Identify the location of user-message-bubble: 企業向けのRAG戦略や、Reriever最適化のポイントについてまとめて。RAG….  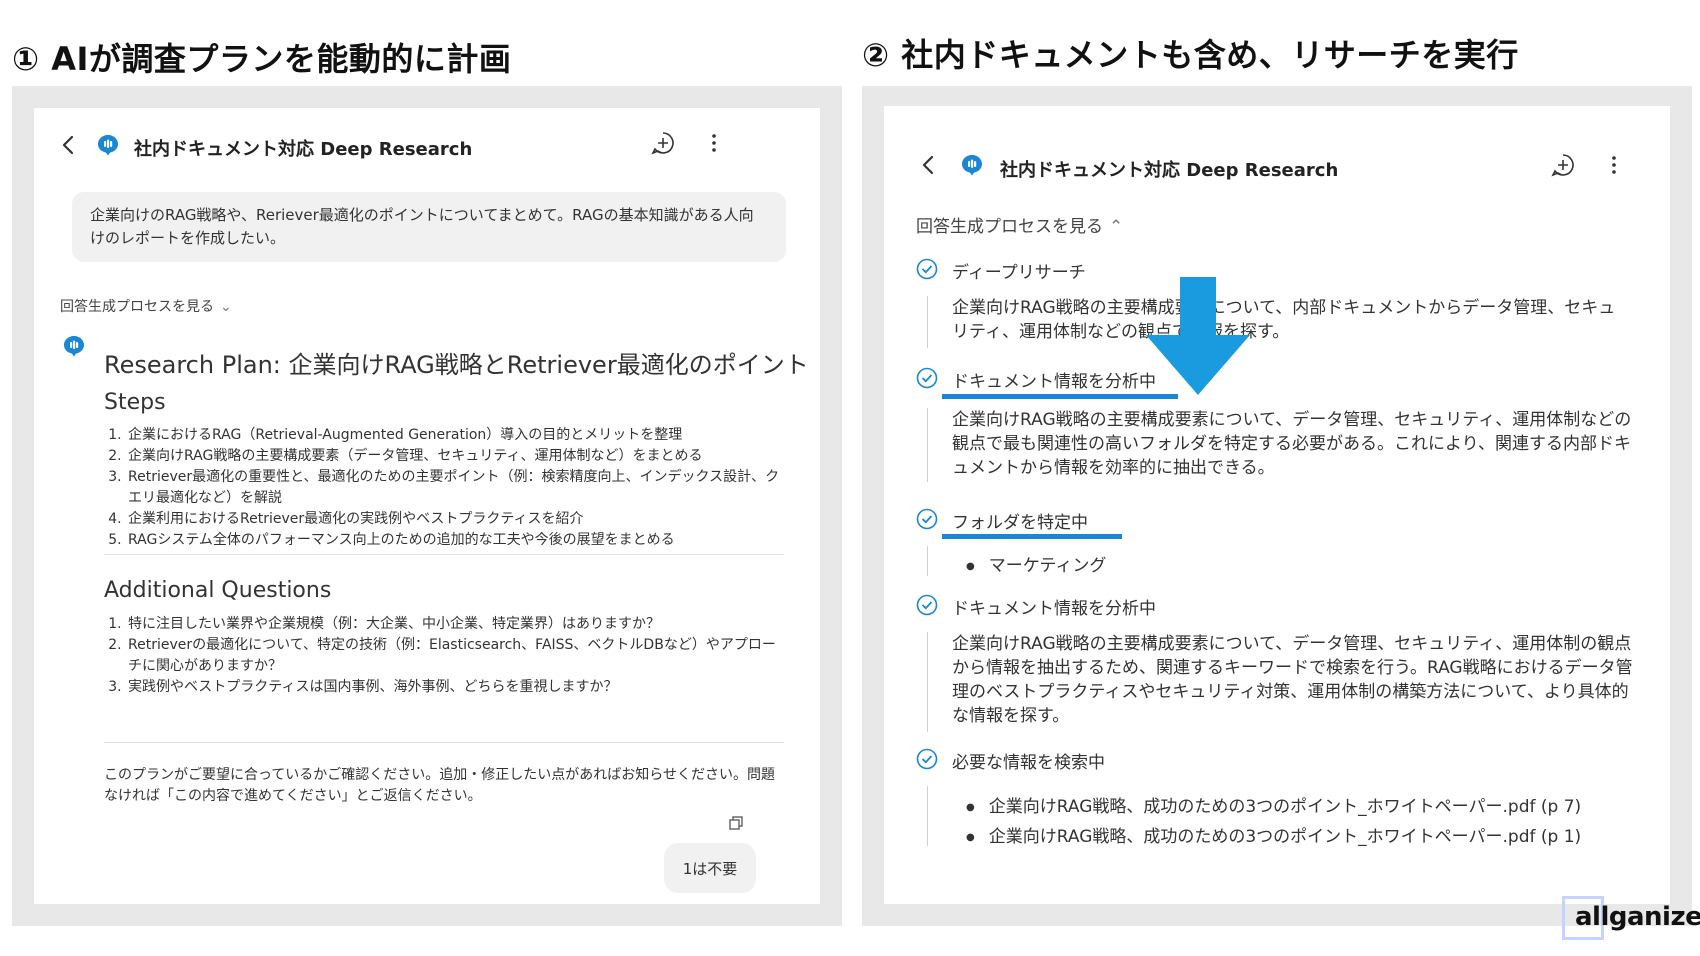
(429, 227).